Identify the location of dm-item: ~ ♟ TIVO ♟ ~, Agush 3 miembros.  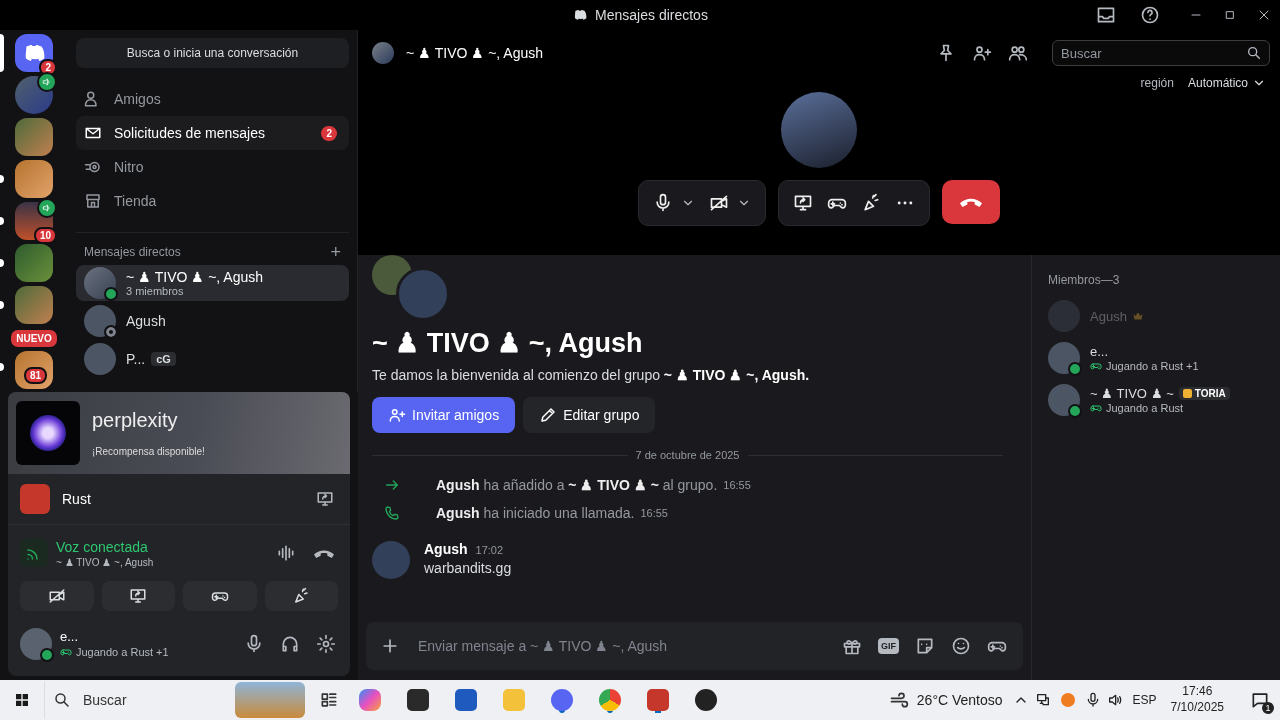
(212, 283).